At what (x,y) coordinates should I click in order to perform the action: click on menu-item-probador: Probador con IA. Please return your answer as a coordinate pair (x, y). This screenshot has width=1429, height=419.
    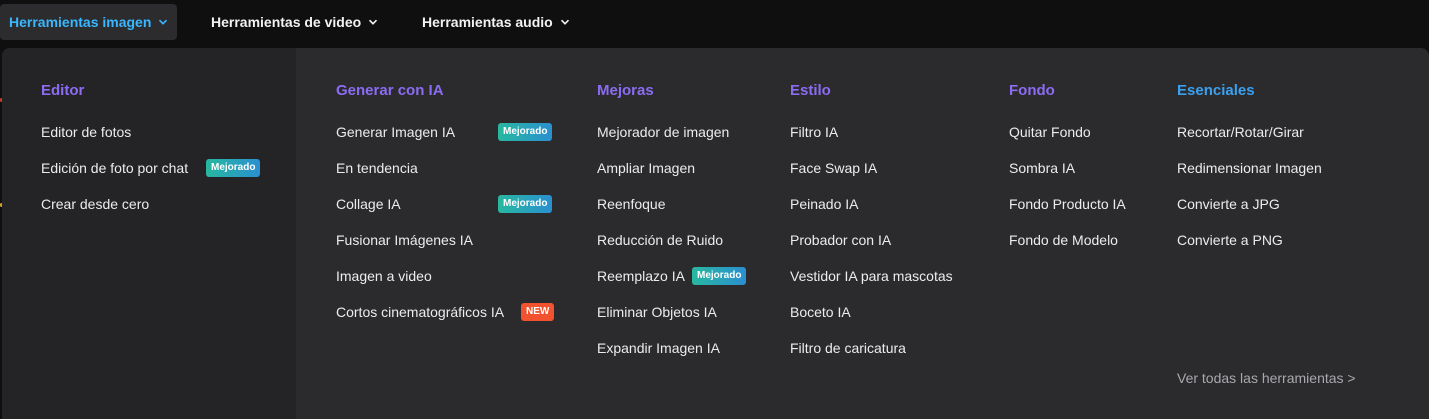
    Looking at the image, I should click on (840, 240).